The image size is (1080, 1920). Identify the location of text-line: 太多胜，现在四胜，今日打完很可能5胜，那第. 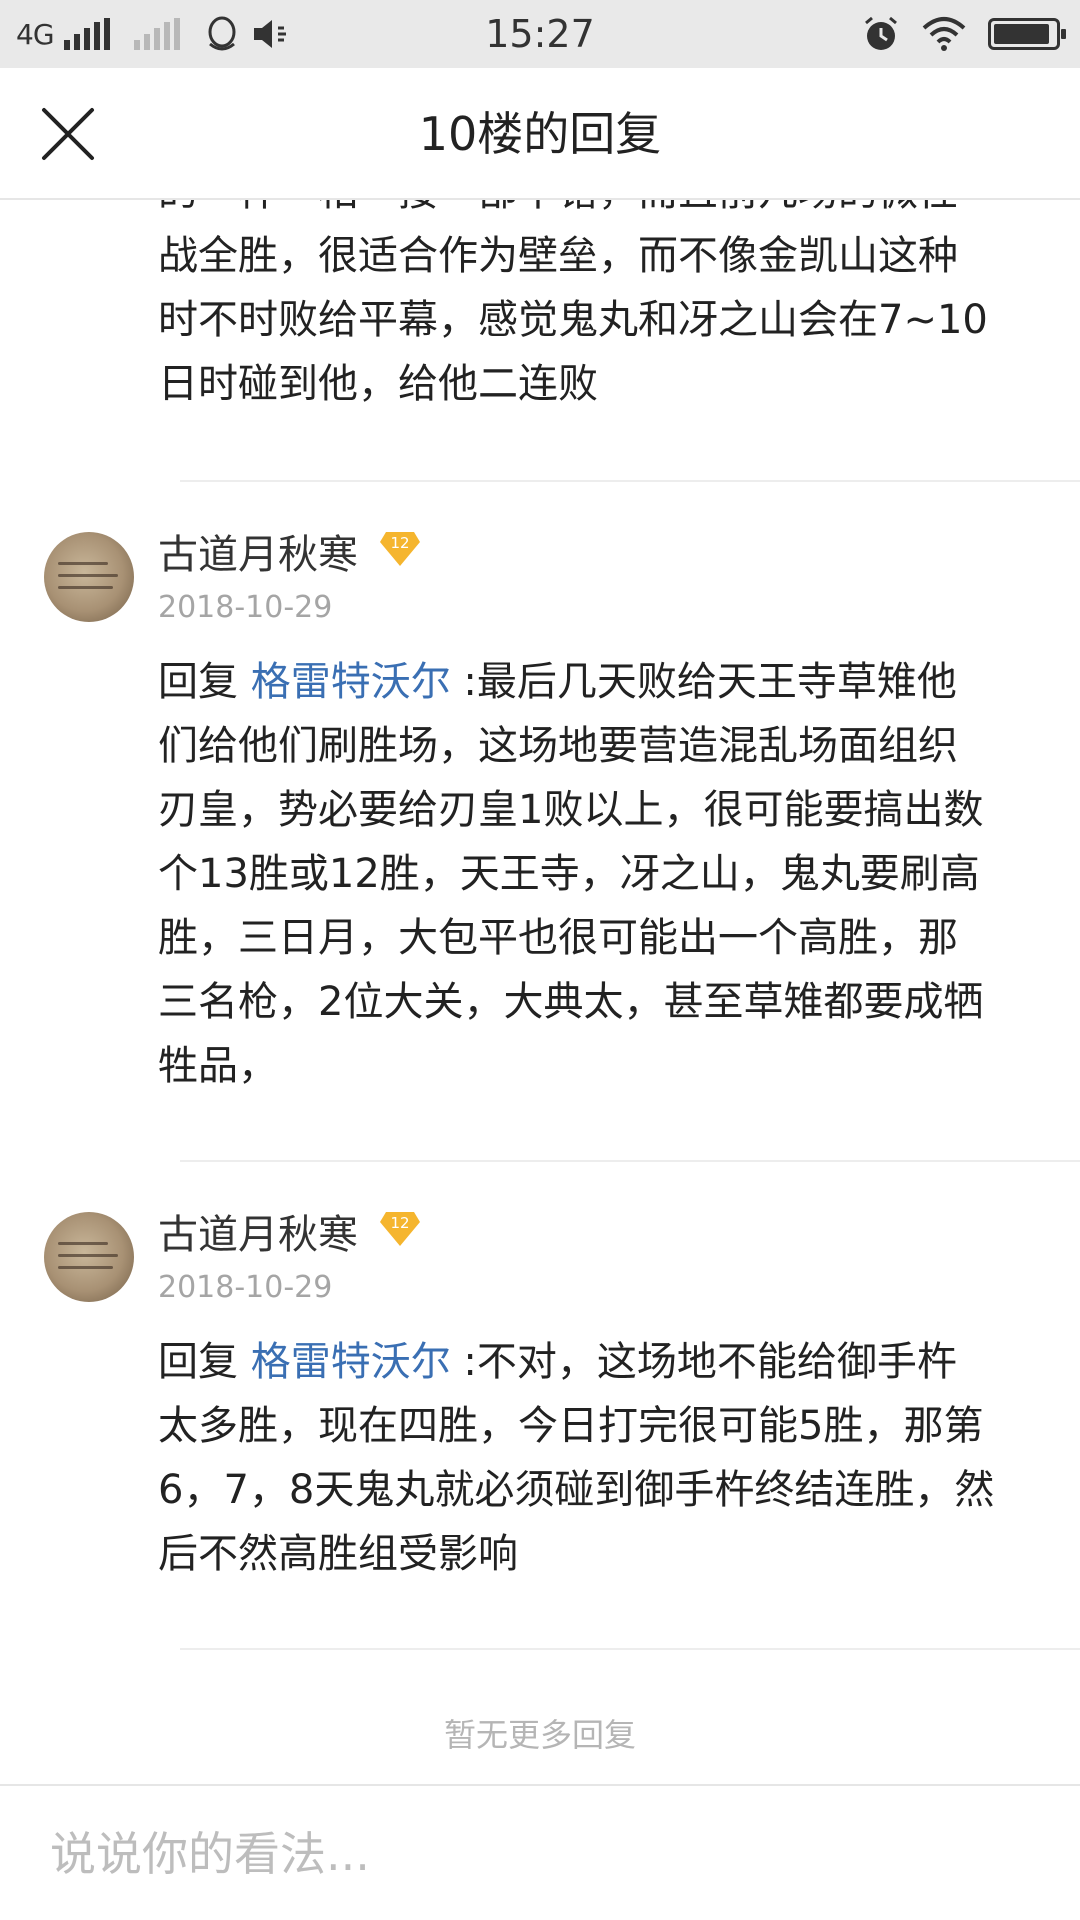
(571, 1426).